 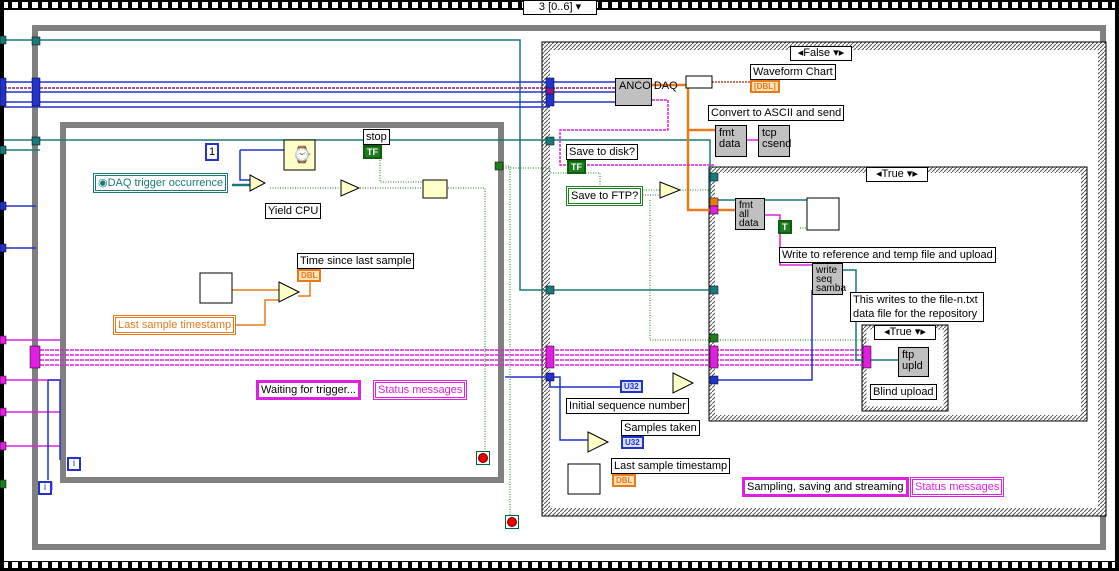 What do you see at coordinates (670, 190) in the screenshot?
I see `or-ftp-icon` at bounding box center [670, 190].